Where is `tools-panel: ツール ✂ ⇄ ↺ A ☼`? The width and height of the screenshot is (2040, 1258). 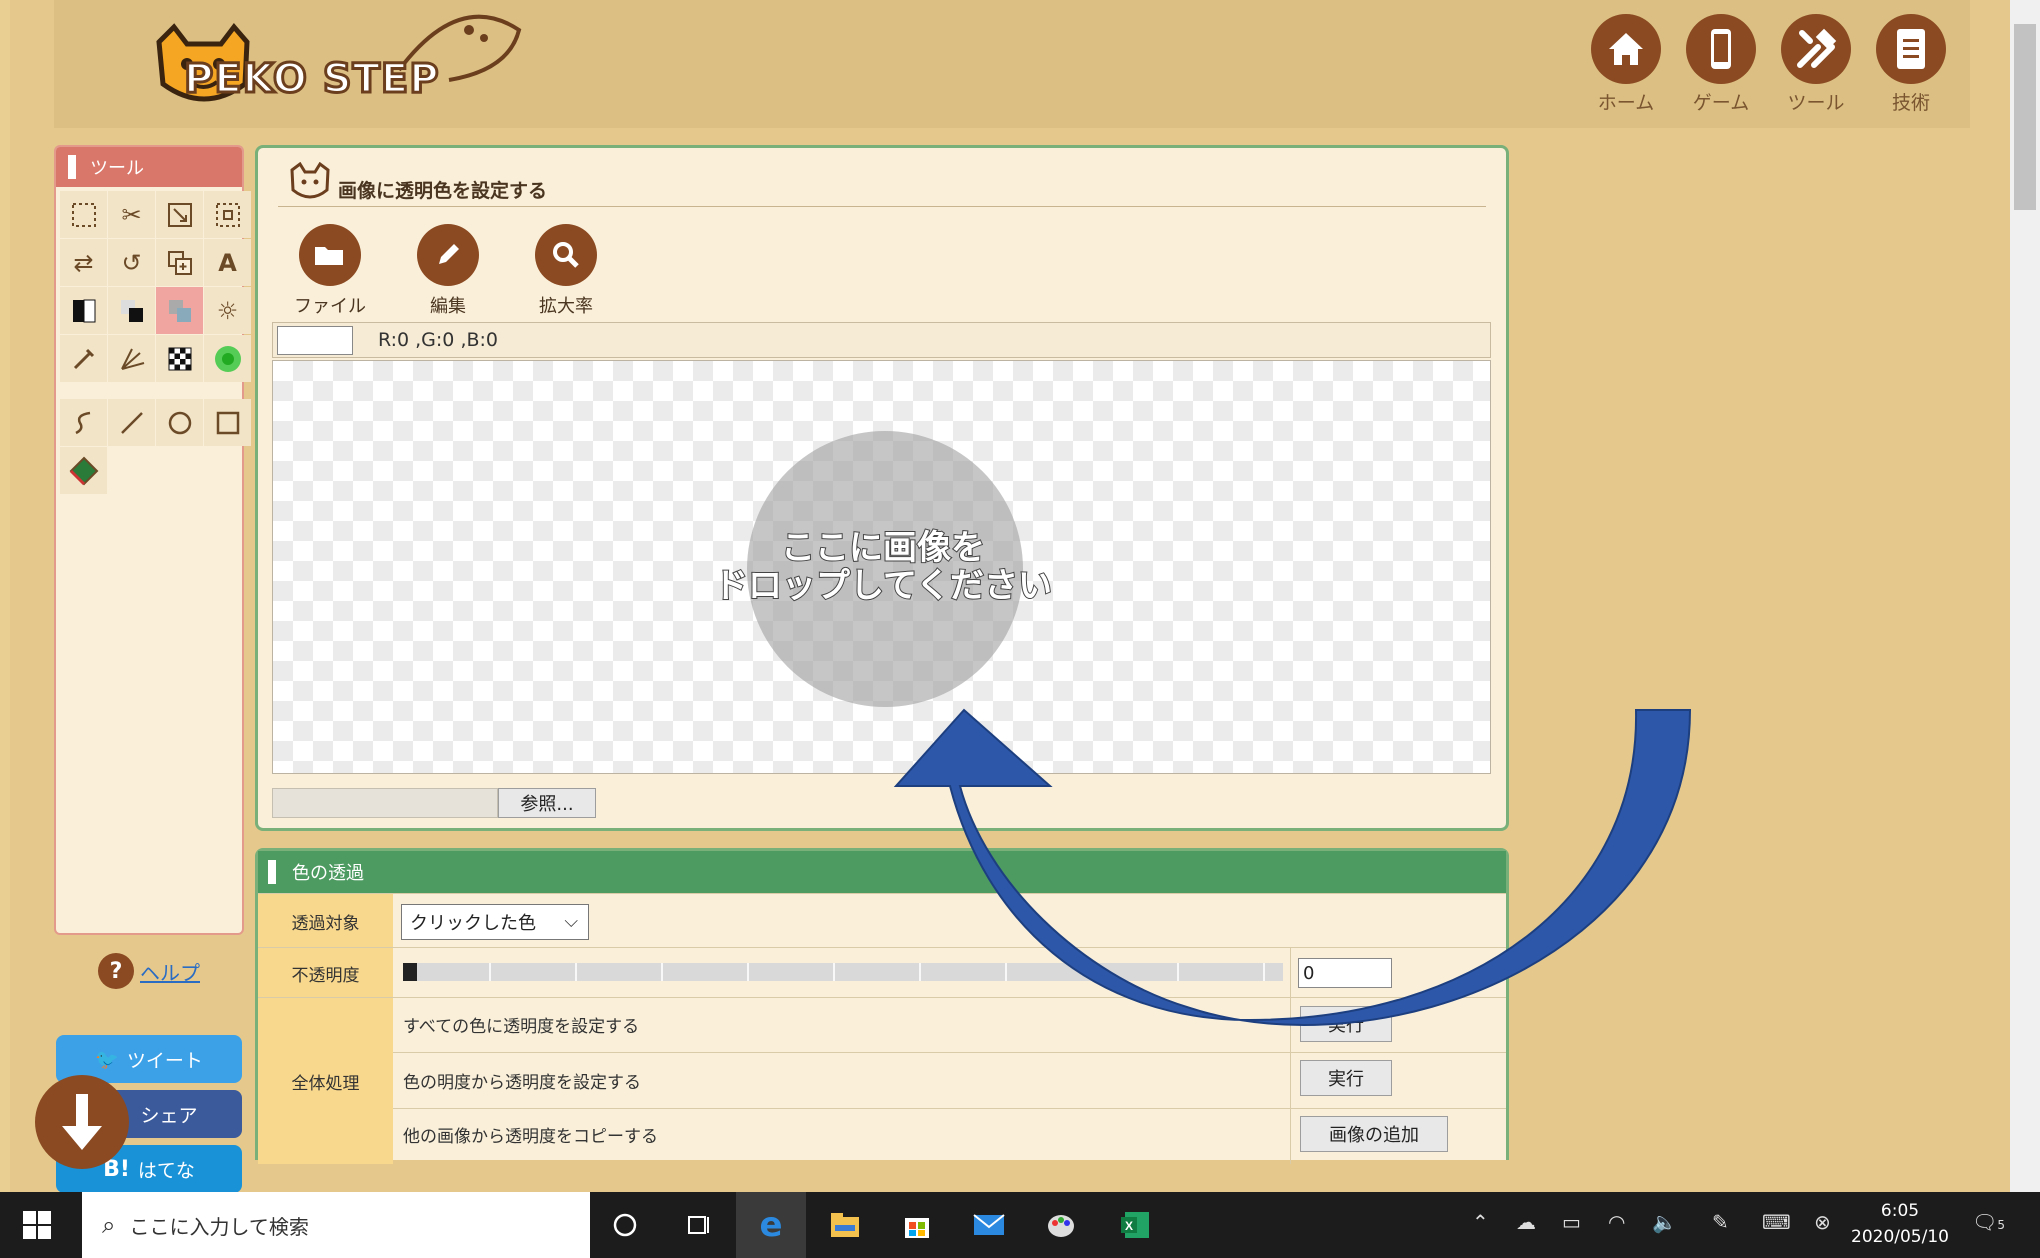
tools-panel: ツール ✂ ⇄ ↺ A ☼ is located at coordinates (152, 540).